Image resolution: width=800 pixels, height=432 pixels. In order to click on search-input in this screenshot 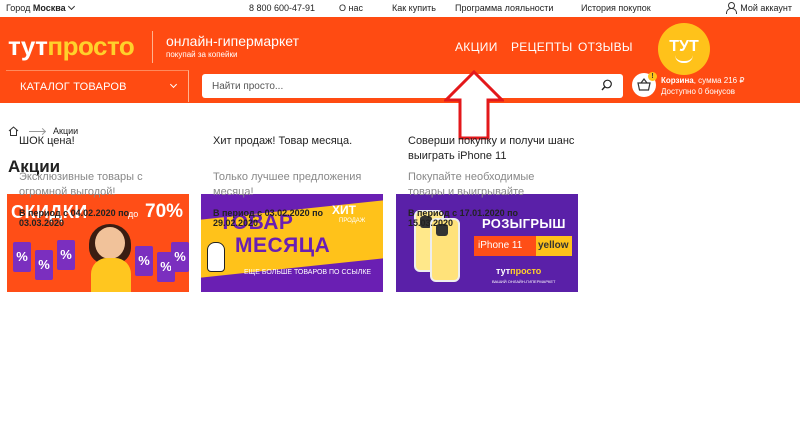, I will do `click(402, 86)`.